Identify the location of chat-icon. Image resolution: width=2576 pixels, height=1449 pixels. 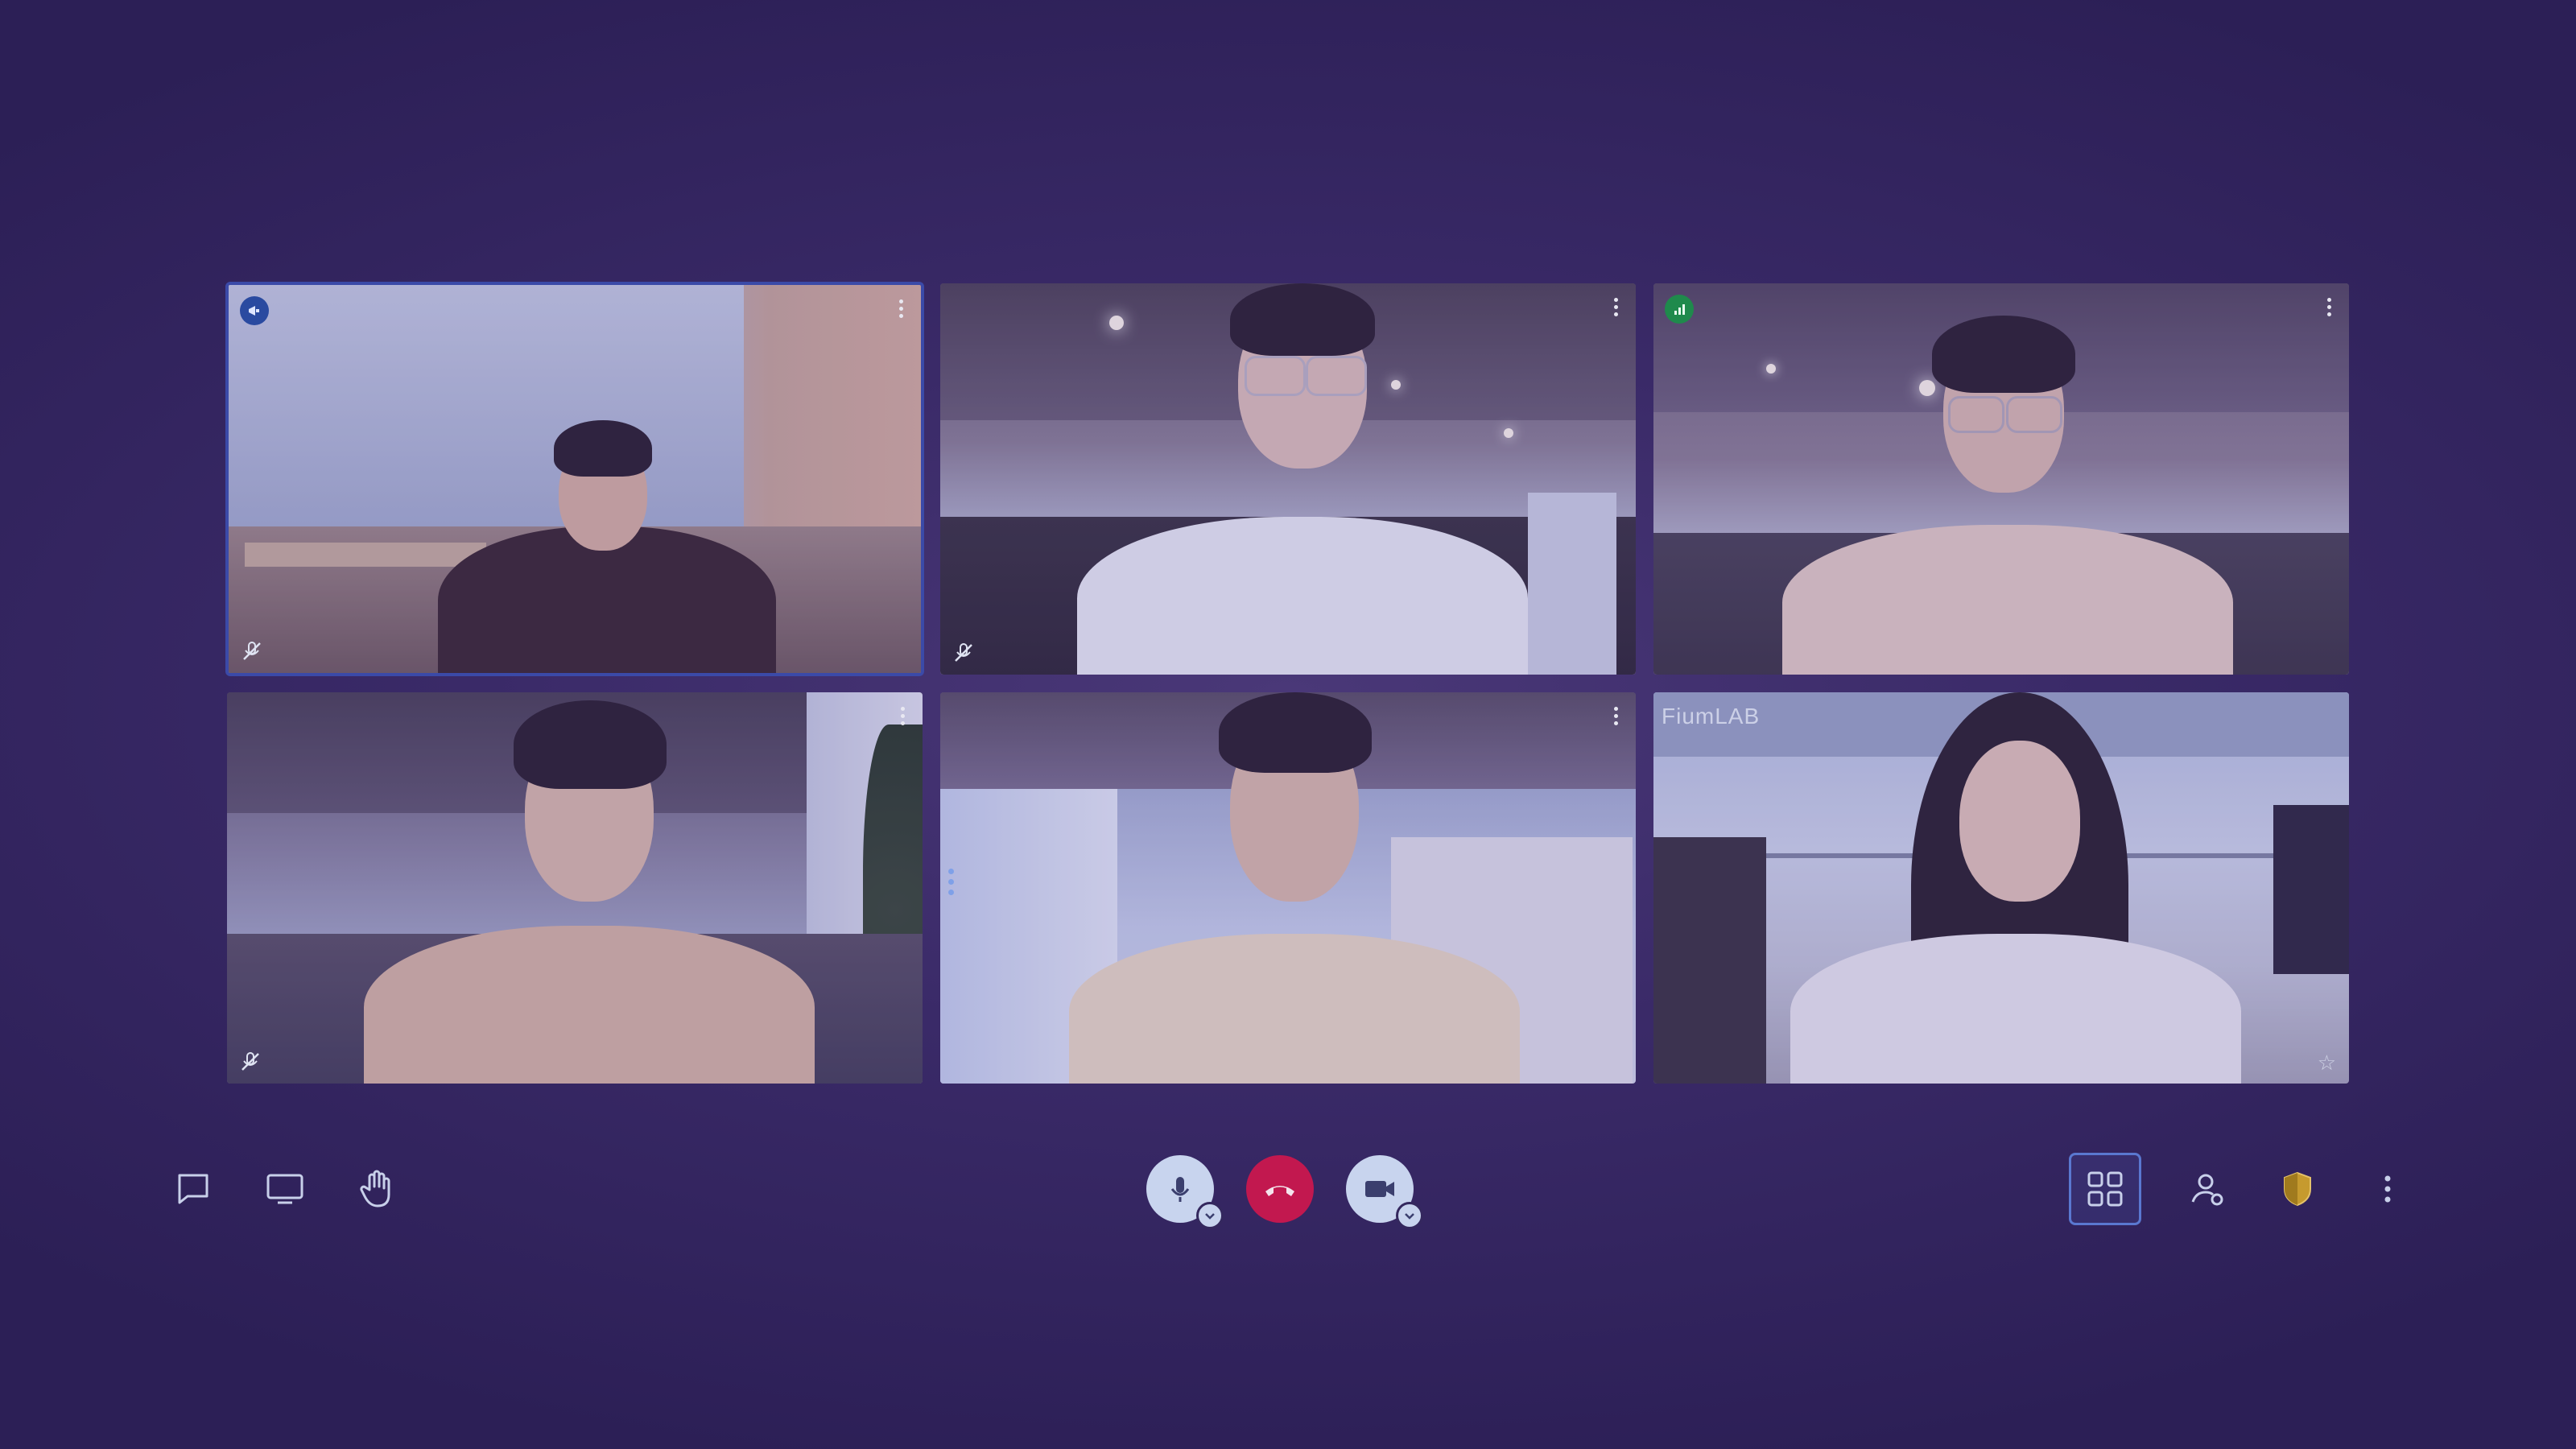
(193, 1189).